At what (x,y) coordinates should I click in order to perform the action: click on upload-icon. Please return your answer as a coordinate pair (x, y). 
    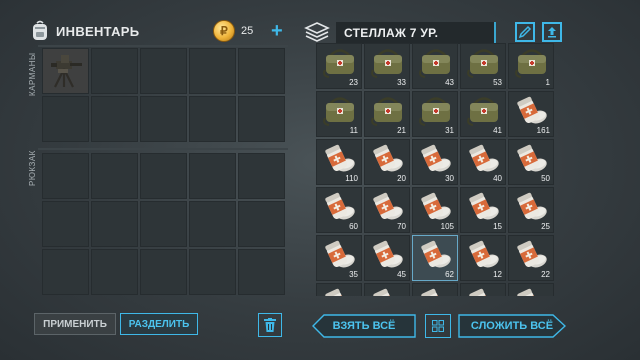
    Looking at the image, I should click on (552, 32).